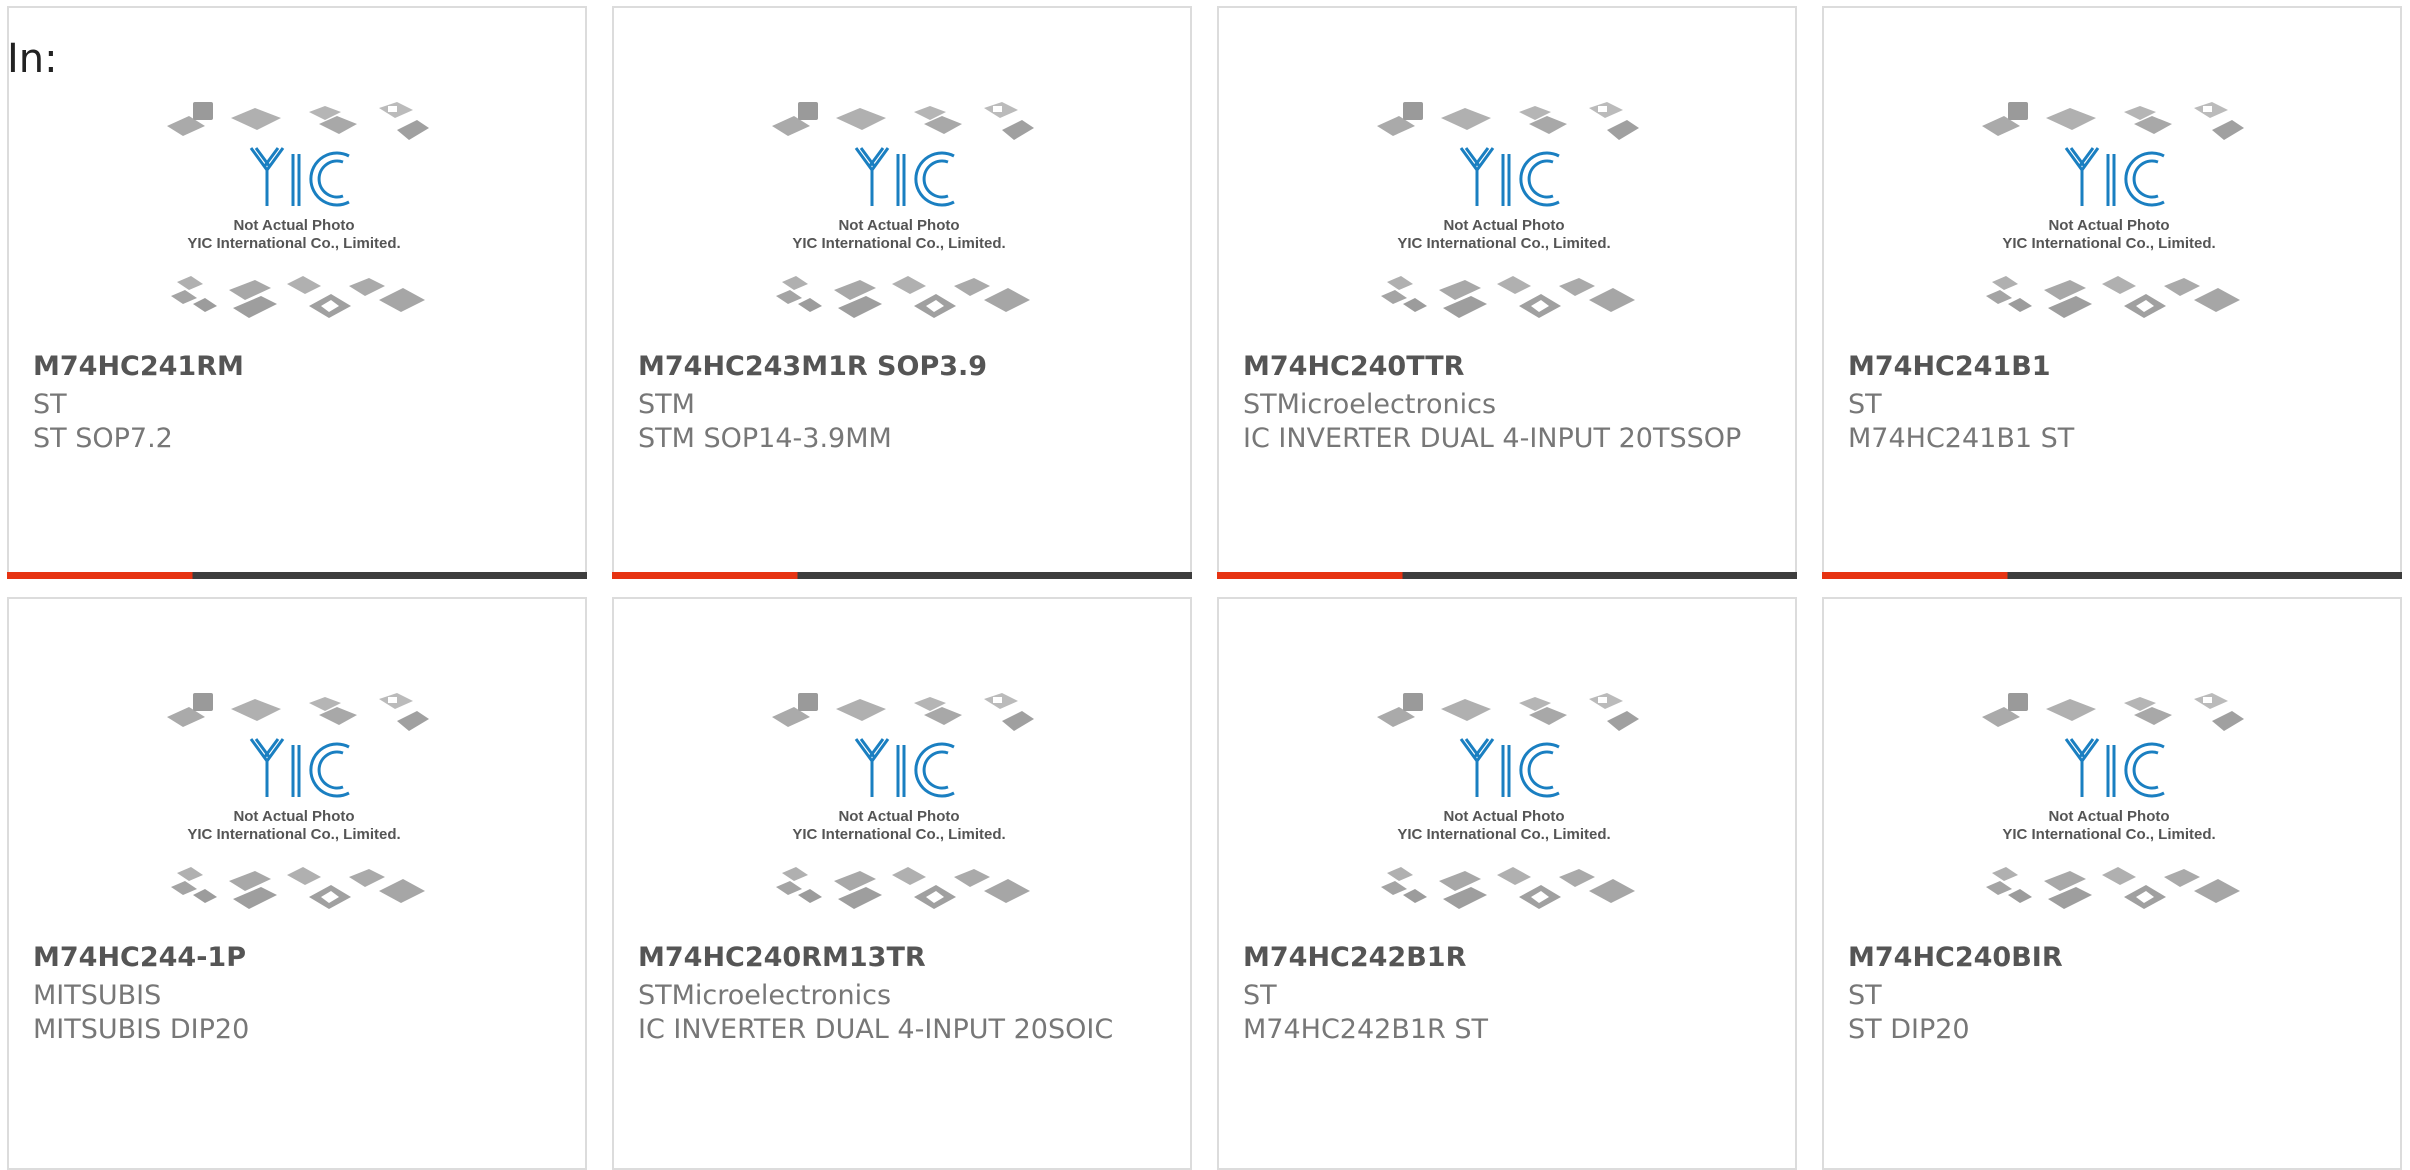  Describe the element at coordinates (139, 957) in the screenshot. I see `part-number: M74HC244-1P` at that location.